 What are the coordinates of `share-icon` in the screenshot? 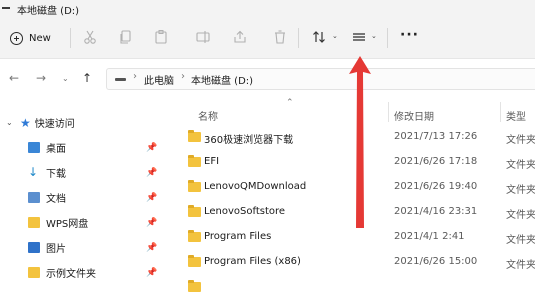 It's located at (240, 37).